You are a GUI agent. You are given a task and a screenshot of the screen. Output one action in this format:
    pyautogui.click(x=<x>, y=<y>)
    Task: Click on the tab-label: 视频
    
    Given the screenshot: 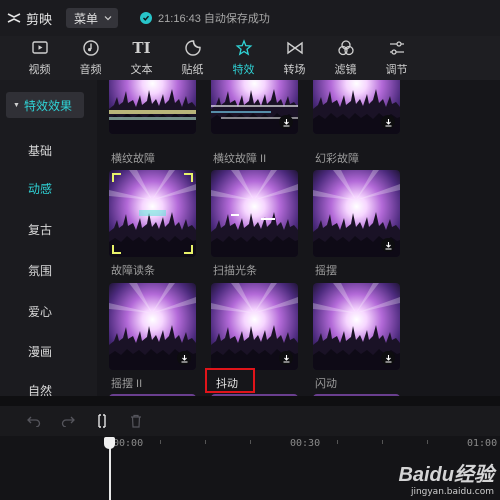 What is the action you would take?
    pyautogui.click(x=39, y=70)
    